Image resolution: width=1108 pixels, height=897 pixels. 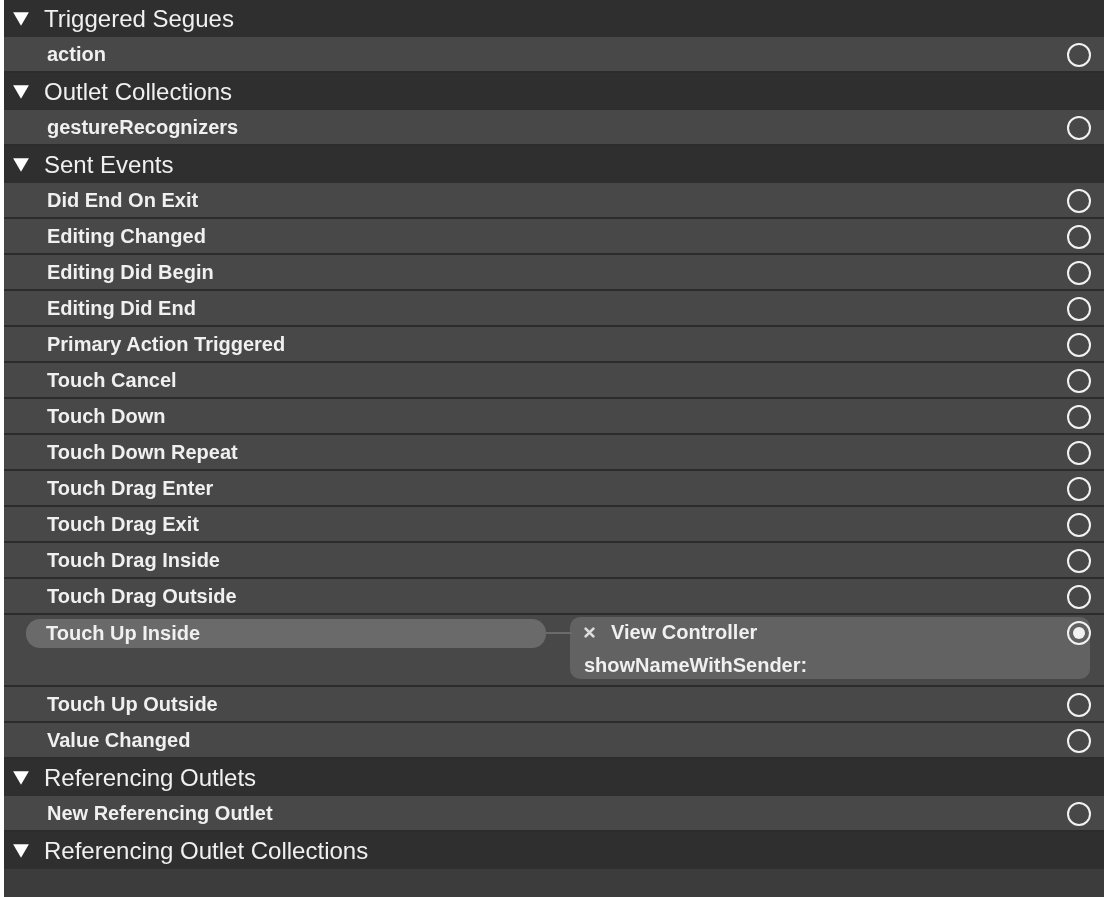 What do you see at coordinates (112, 380) in the screenshot?
I see `event-label: Touch Cancel` at bounding box center [112, 380].